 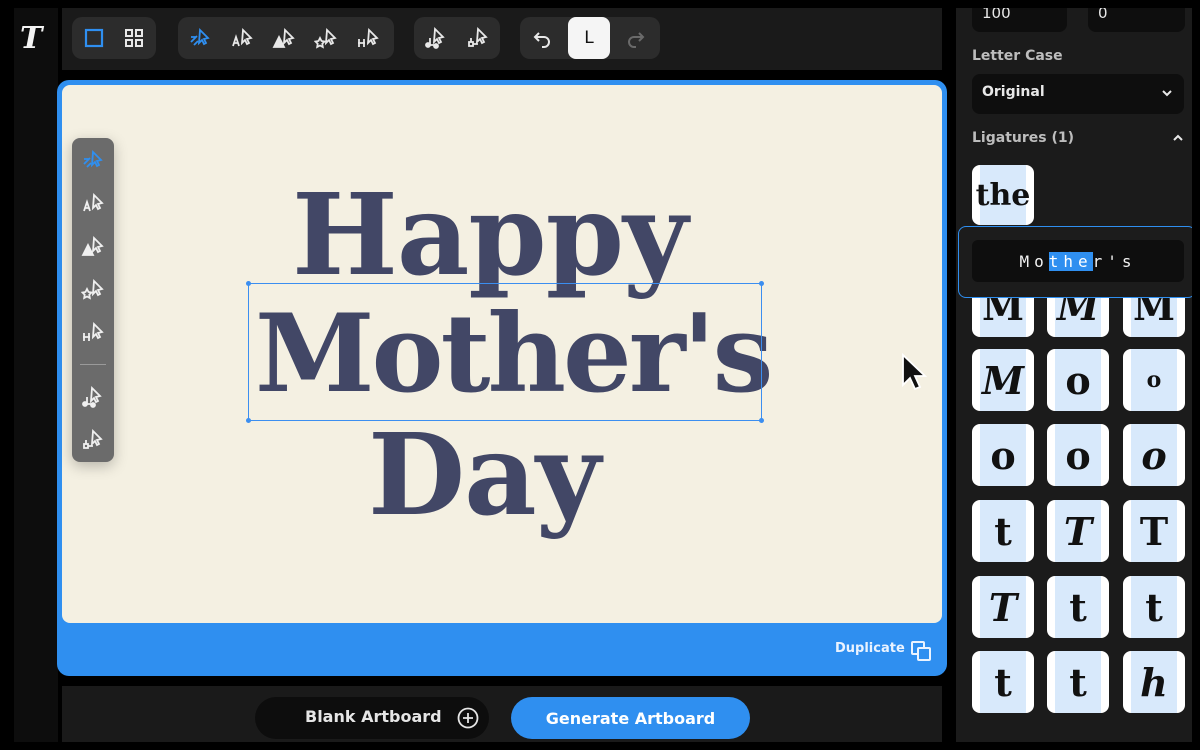 I want to click on redo-icon, so click(x=636, y=40).